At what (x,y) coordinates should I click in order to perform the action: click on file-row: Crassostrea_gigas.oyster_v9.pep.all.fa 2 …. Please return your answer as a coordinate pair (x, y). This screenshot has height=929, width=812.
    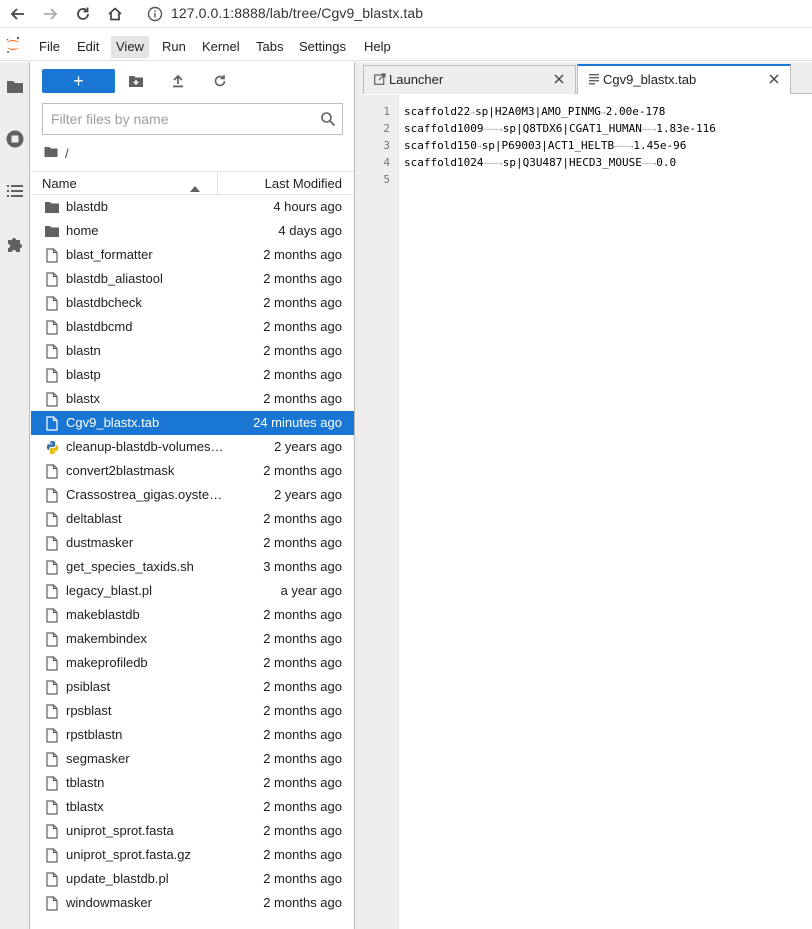
    Looking at the image, I should click on (192, 495).